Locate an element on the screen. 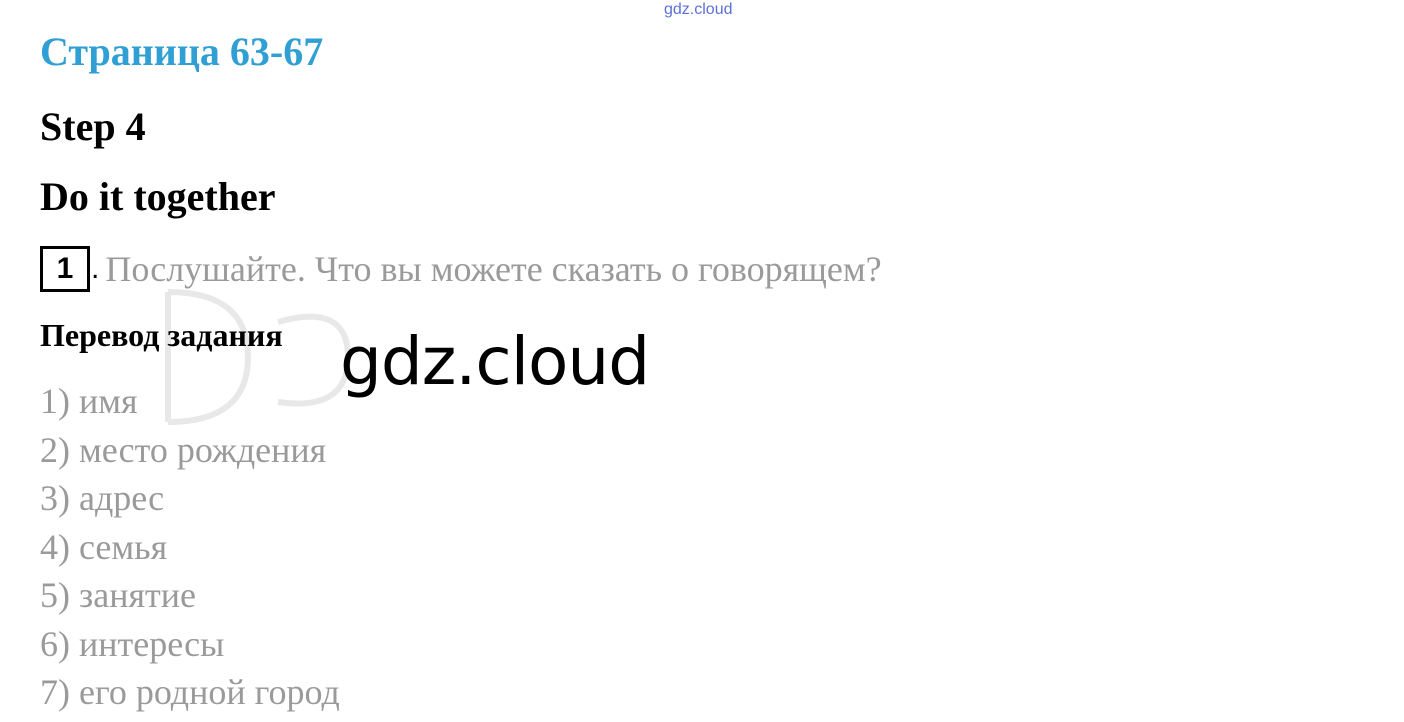  translation-heading: Перевод задания is located at coordinates (161, 335).